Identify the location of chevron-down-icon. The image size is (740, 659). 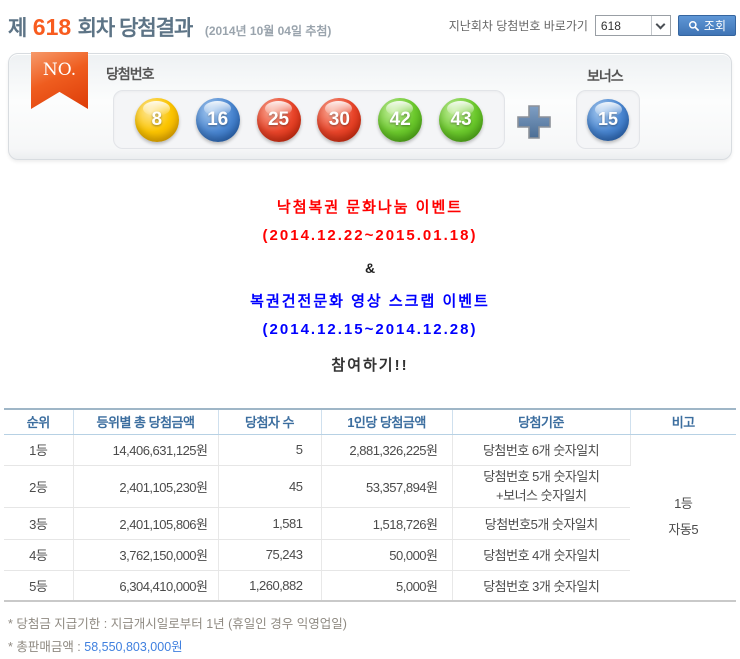
(660, 24).